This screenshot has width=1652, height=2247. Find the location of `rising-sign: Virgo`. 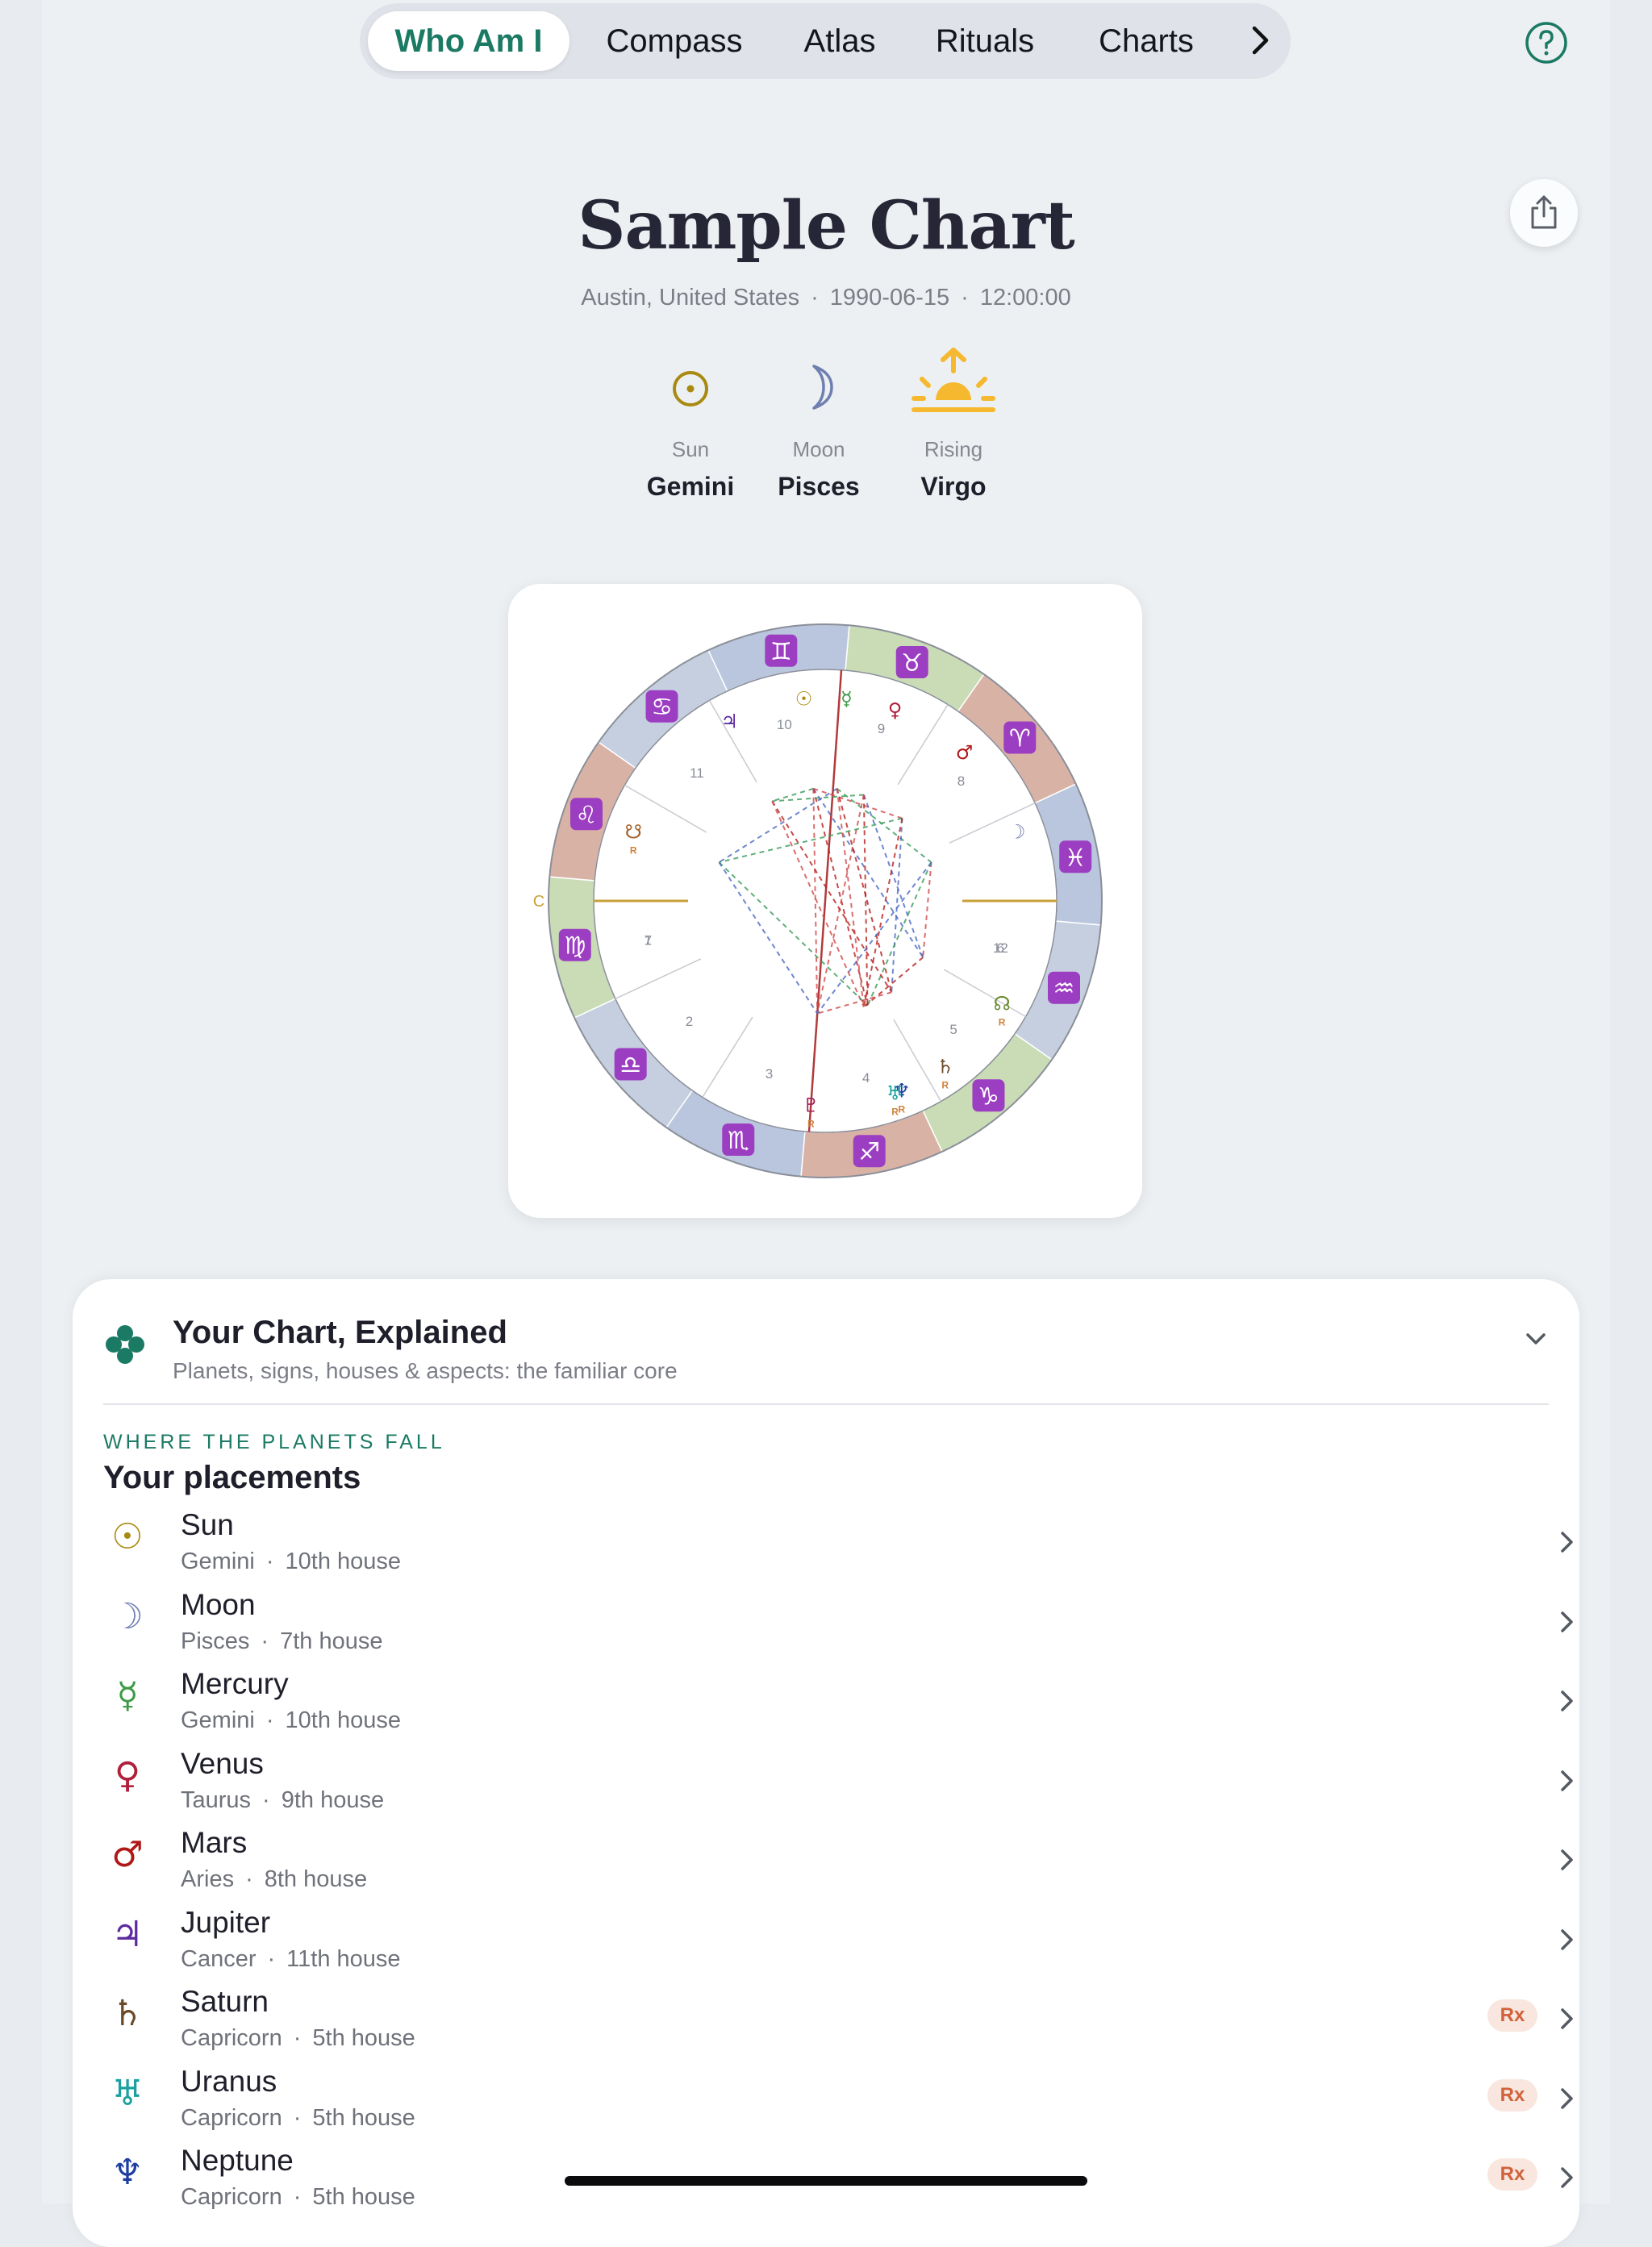

rising-sign: Virgo is located at coordinates (953, 486).